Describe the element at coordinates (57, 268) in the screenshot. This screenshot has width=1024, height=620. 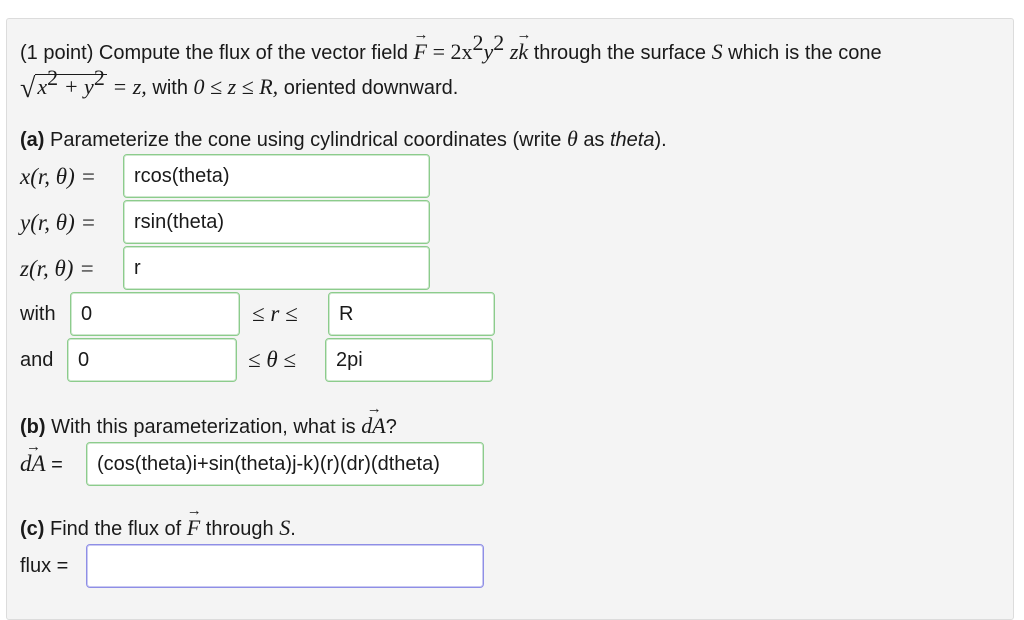
I see `z-param-label: z(r, θ) =` at that location.